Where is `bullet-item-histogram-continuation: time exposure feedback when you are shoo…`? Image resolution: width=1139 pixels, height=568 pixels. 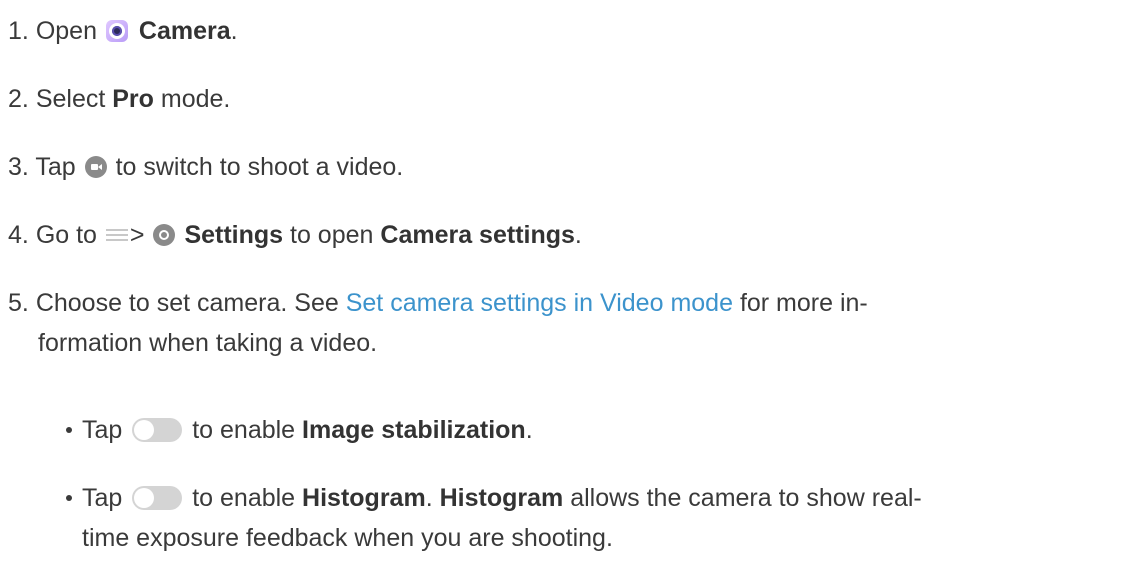 bullet-item-histogram-continuation: time exposure feedback when you are shoo… is located at coordinates (347, 538).